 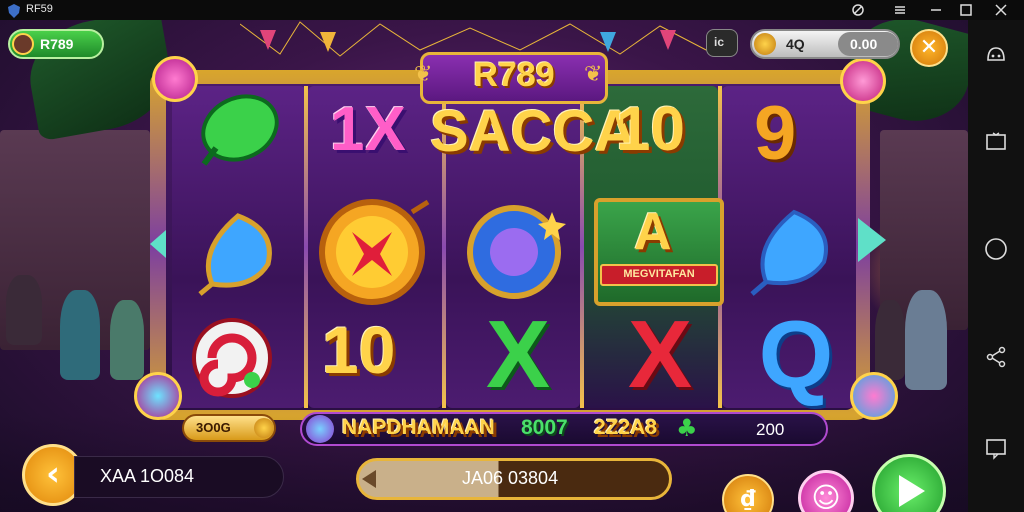 I want to click on banner-ten: 10, so click(x=650, y=129).